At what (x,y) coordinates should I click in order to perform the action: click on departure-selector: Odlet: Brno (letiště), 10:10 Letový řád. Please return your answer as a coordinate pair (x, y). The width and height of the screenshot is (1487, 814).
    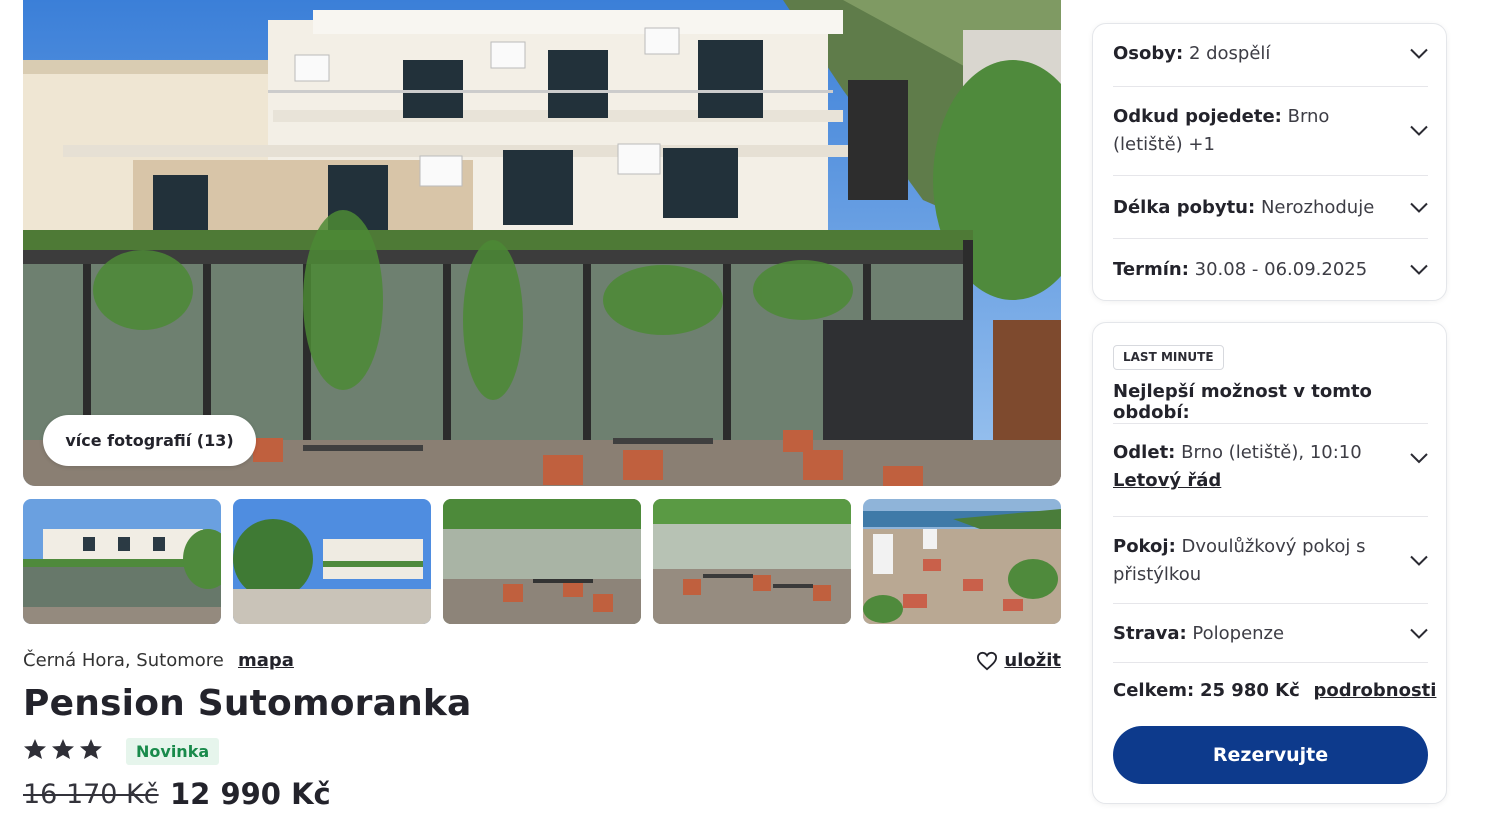
    Looking at the image, I should click on (1270, 470).